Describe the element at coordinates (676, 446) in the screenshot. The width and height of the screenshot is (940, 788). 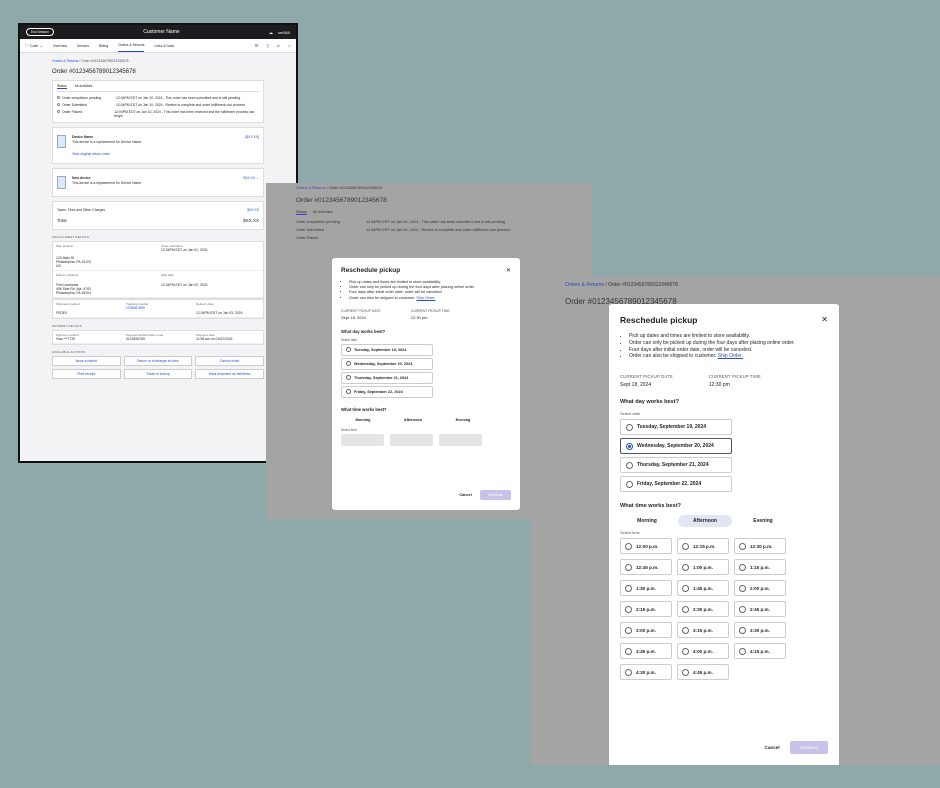
I see `date-option-selected: Wednesday, September 20, 2024` at that location.